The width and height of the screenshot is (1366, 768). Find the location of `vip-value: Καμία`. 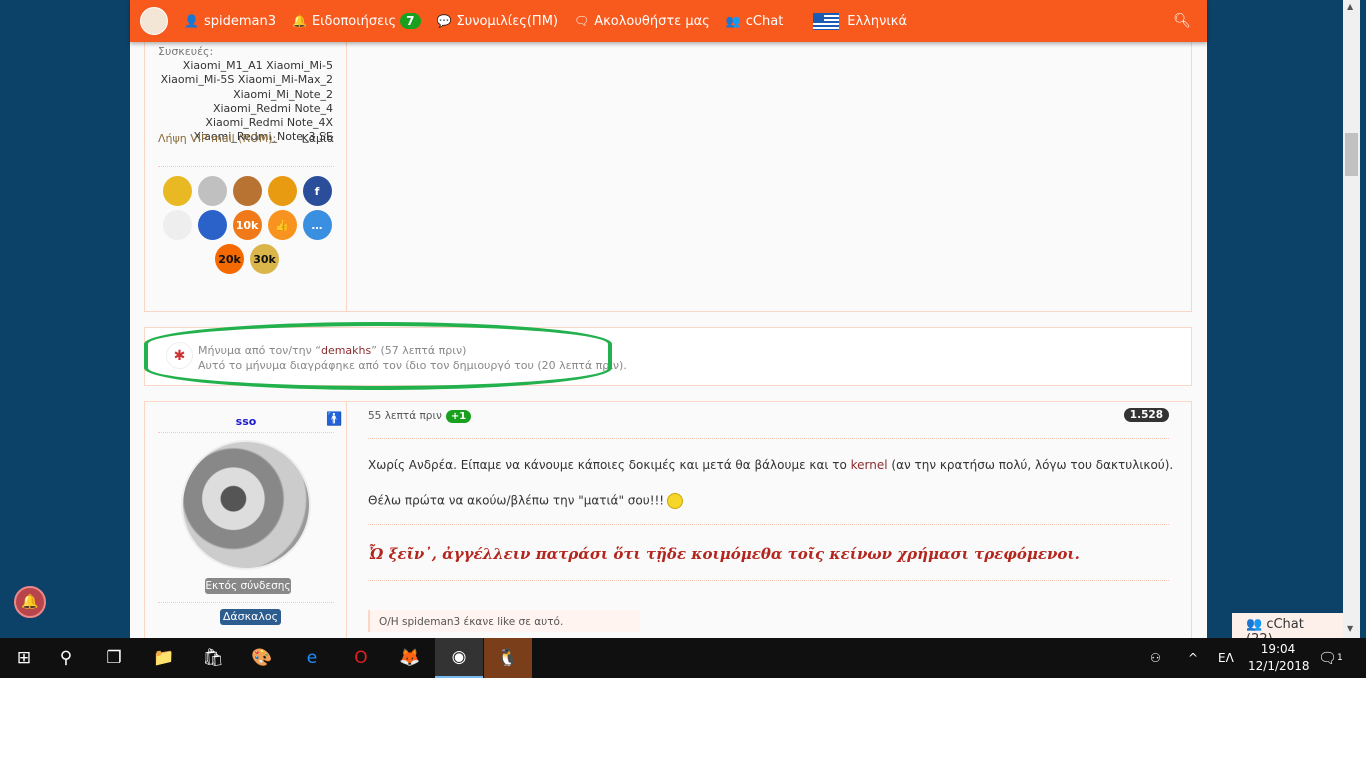

vip-value: Καμία is located at coordinates (317, 138).